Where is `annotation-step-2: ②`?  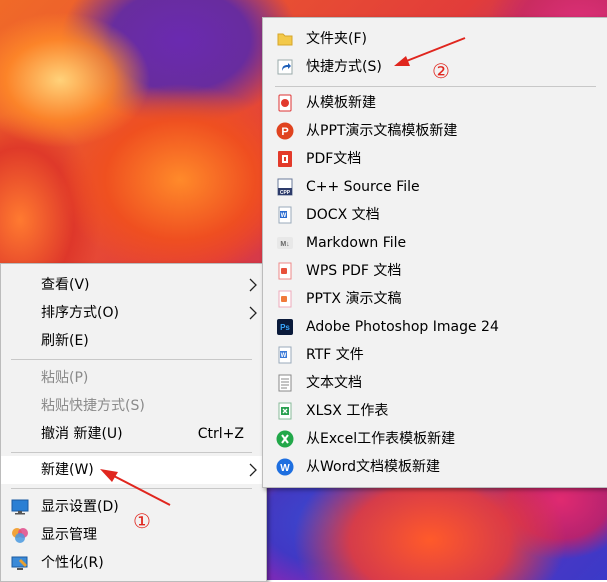 annotation-step-2: ② is located at coordinates (441, 71).